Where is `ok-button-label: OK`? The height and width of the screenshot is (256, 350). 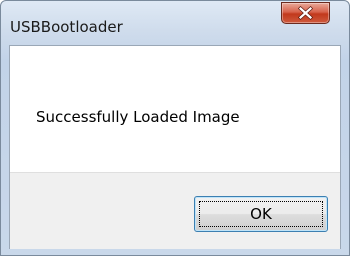
ok-button-label: OK is located at coordinates (261, 214).